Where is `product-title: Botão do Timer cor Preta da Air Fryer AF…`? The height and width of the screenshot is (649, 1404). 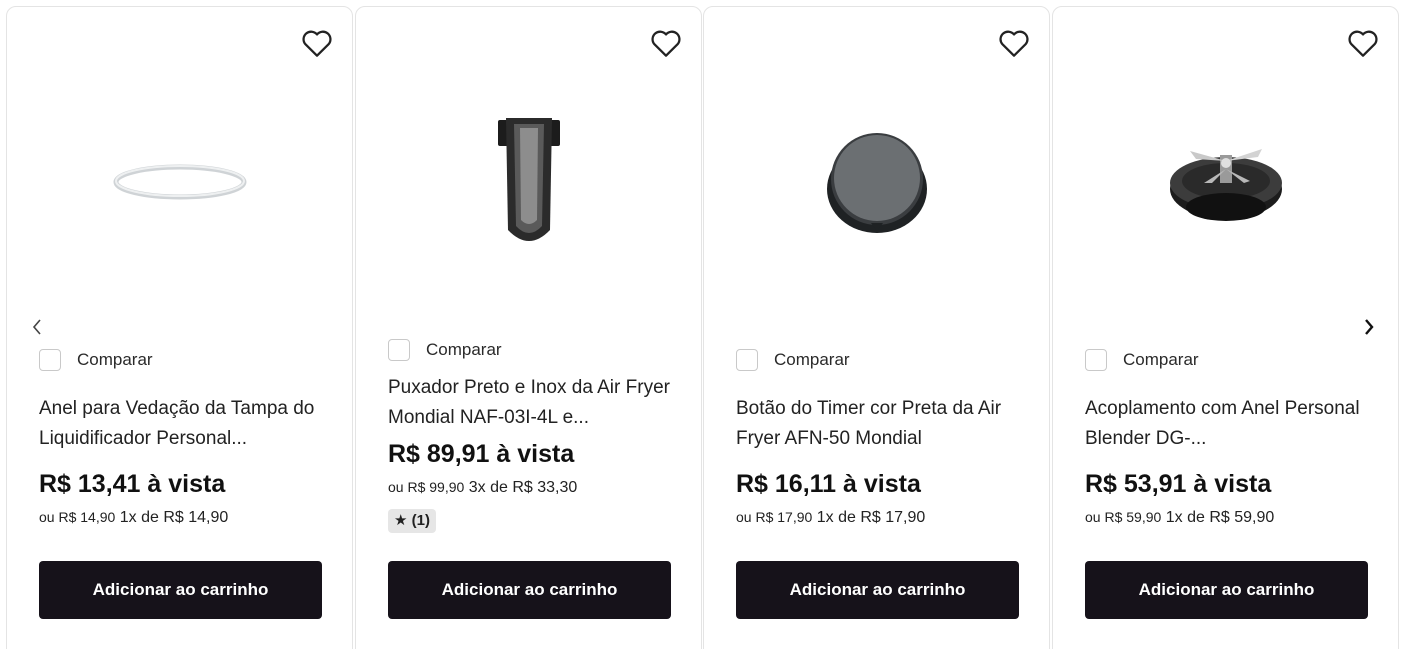 product-title: Botão do Timer cor Preta da Air Fryer AF… is located at coordinates (877, 424).